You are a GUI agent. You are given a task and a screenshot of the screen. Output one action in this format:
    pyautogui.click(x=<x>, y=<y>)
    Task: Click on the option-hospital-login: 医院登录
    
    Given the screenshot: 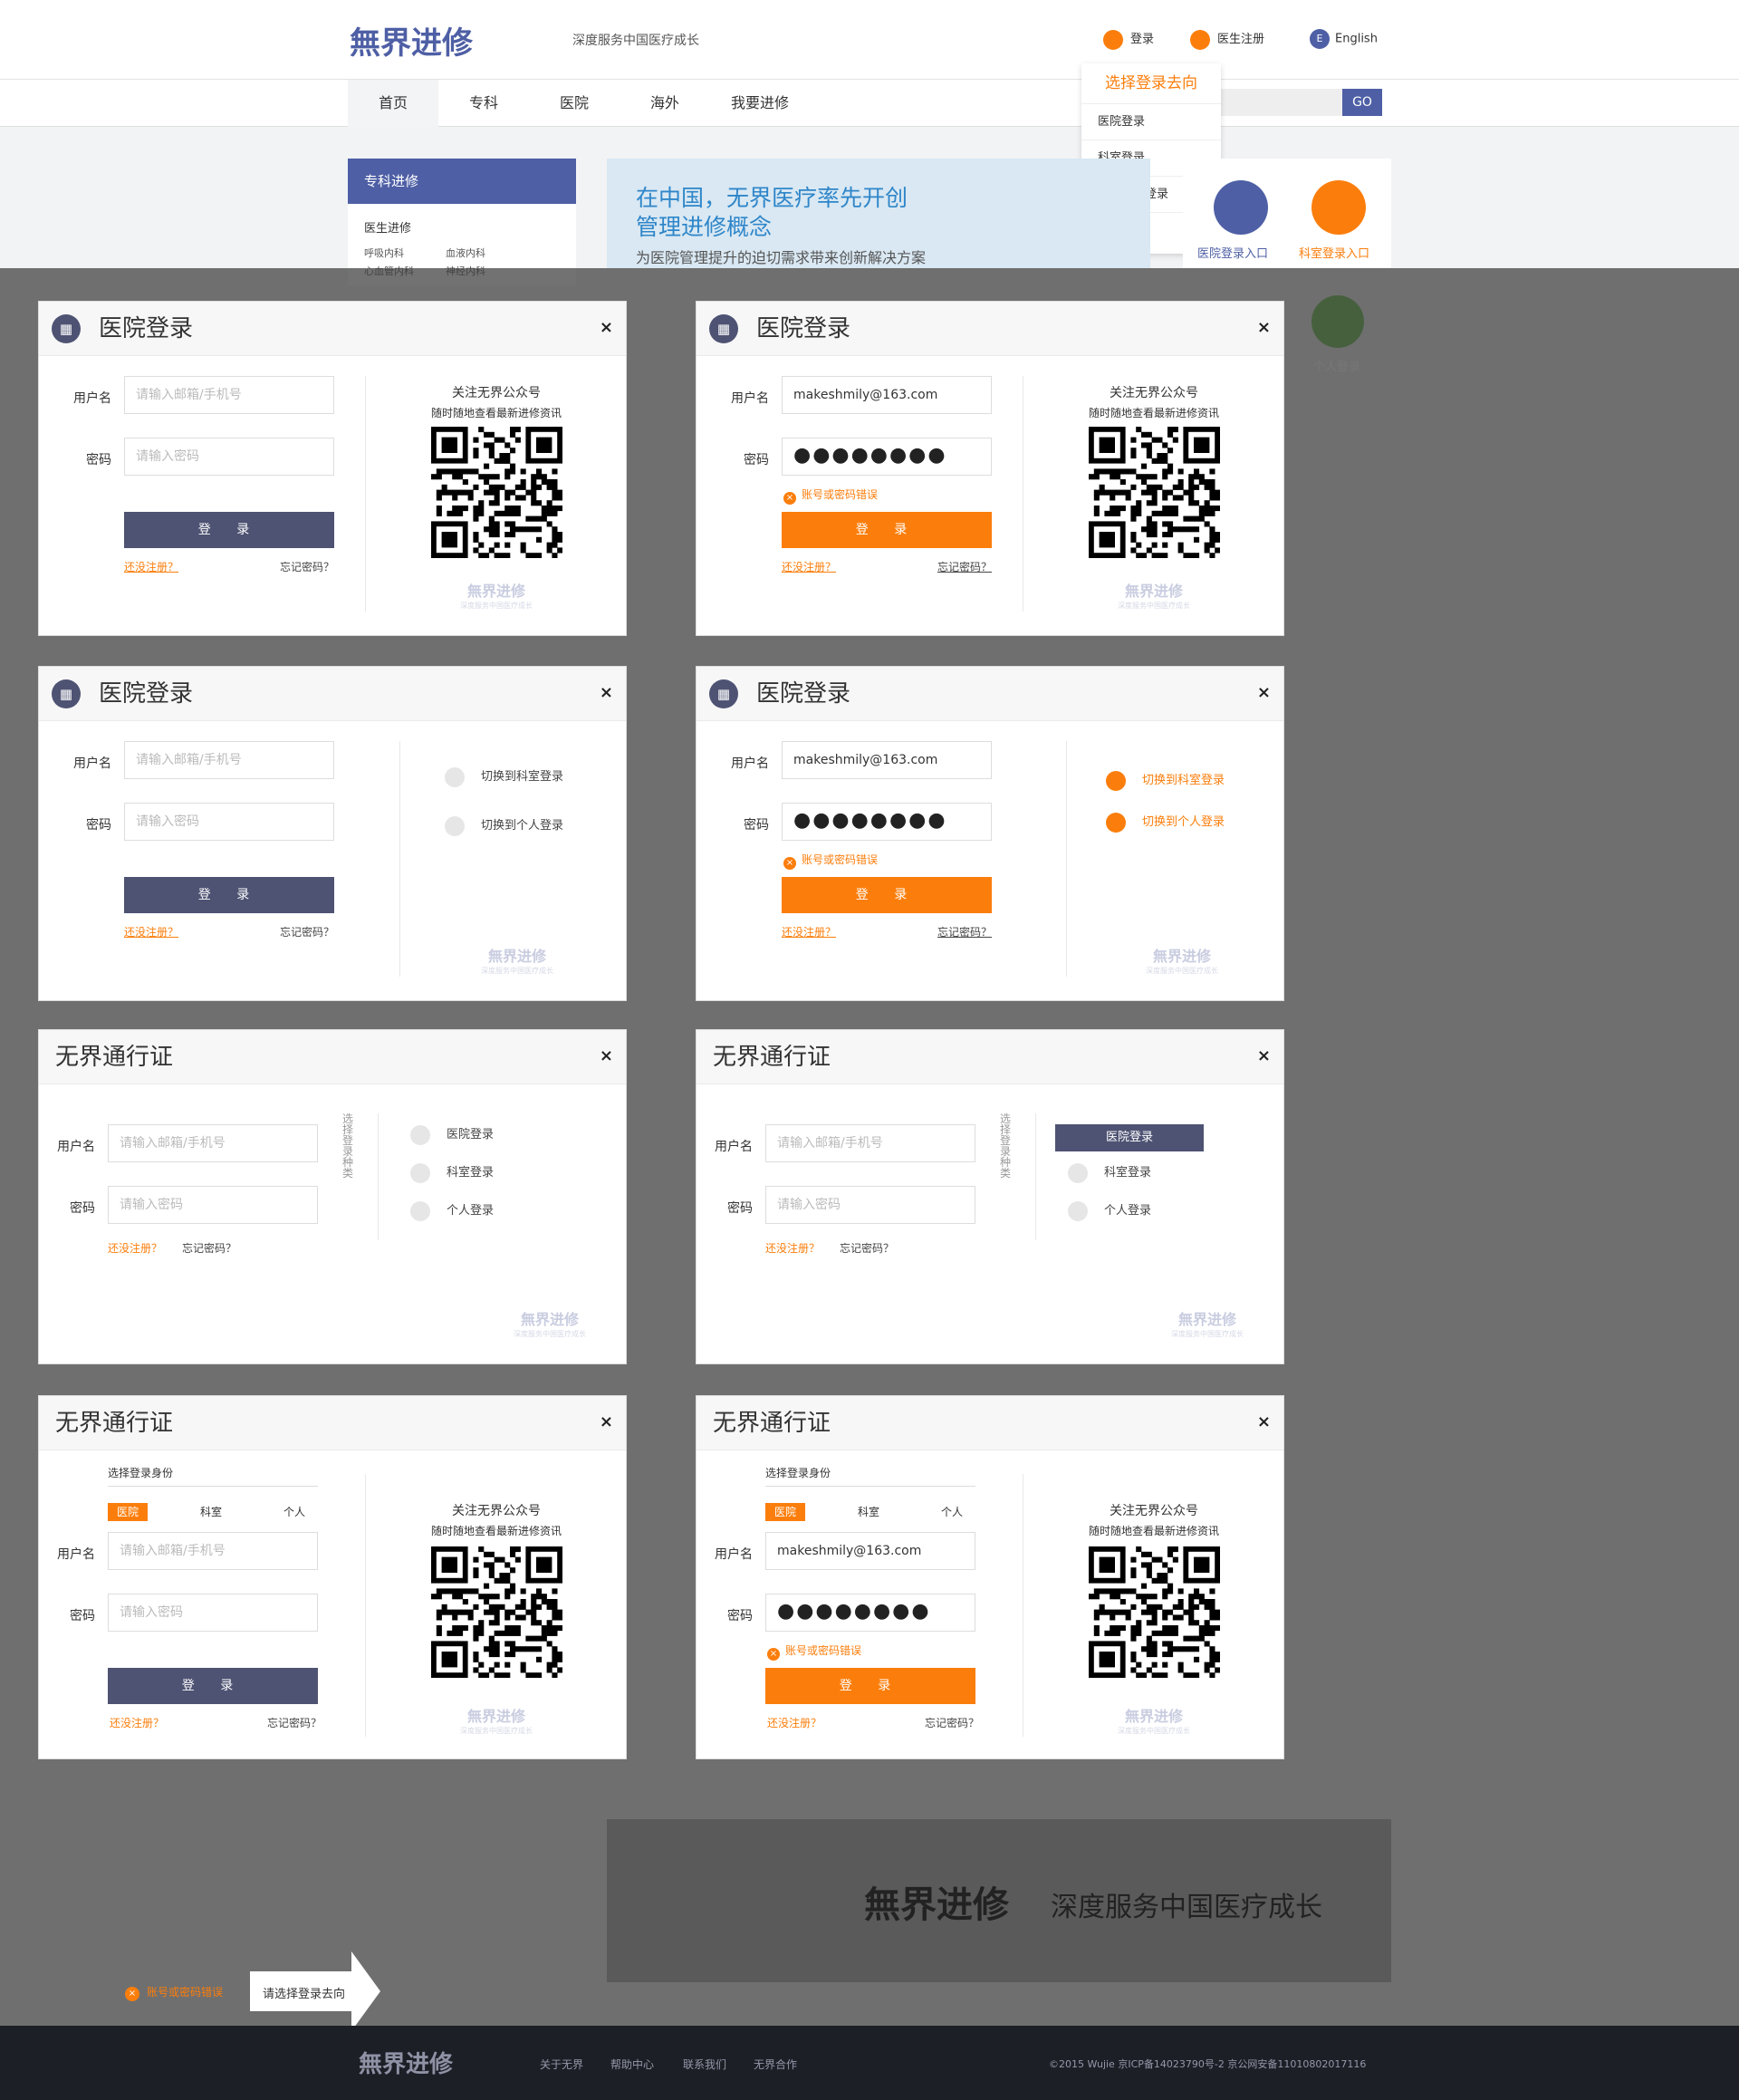 What is the action you would take?
    pyautogui.click(x=452, y=1134)
    